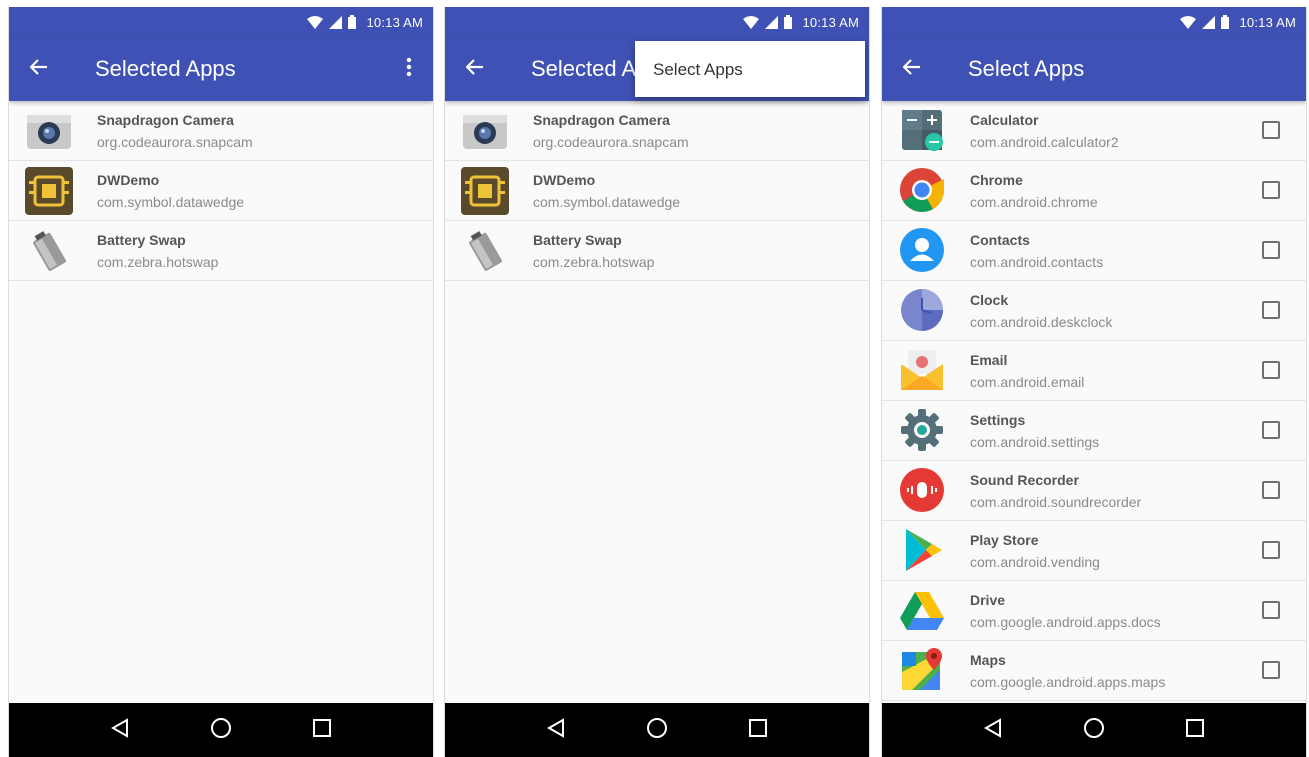  What do you see at coordinates (221, 69) in the screenshot?
I see `app-bar: Selected Apps` at bounding box center [221, 69].